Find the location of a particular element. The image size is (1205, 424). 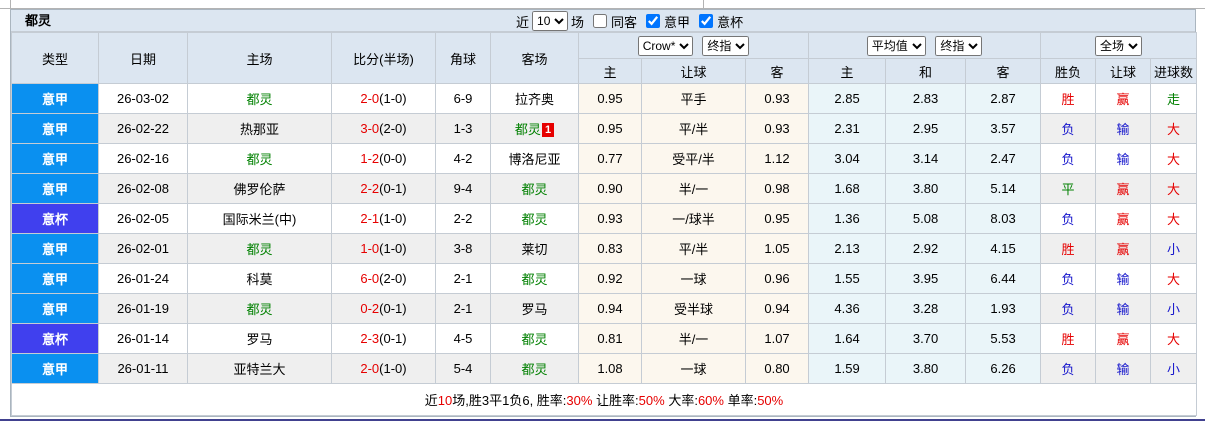

home-team-cell: 罗马 is located at coordinates (259, 338).